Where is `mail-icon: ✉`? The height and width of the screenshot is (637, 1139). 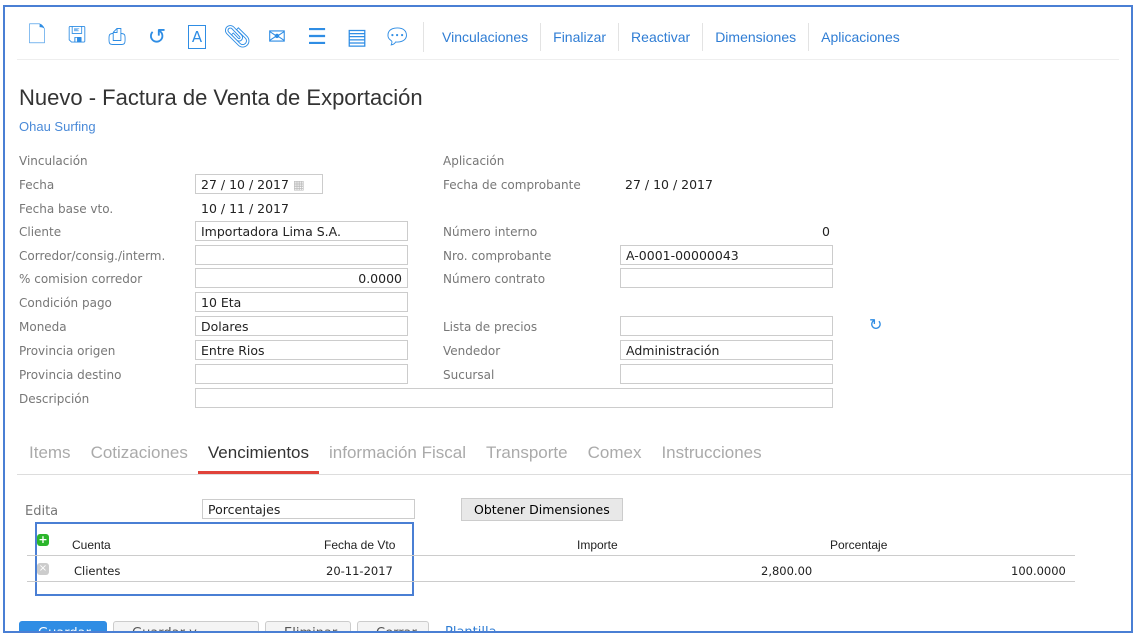
mail-icon: ✉ is located at coordinates (277, 37).